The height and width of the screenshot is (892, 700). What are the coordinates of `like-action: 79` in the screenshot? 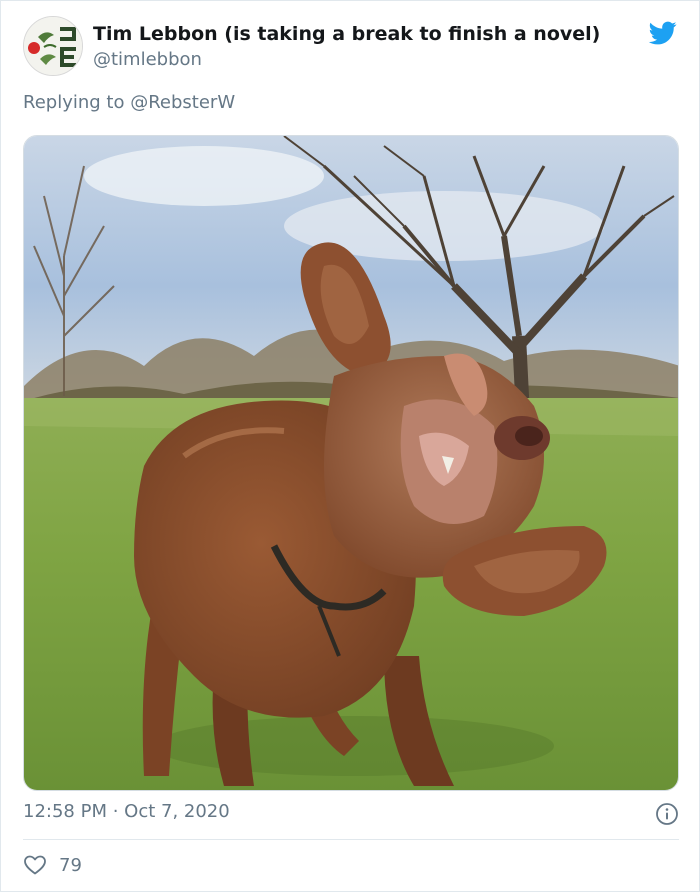 It's located at (52, 865).